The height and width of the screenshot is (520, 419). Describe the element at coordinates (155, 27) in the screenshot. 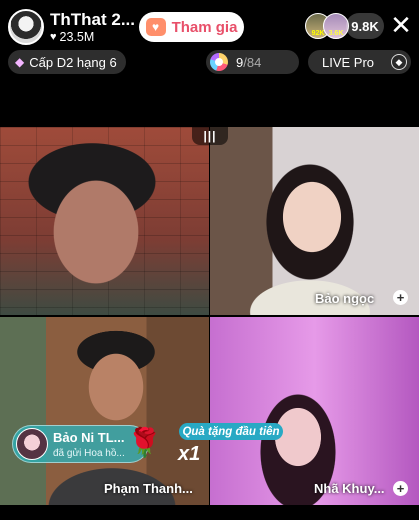

I see `join-icon: ♥` at that location.